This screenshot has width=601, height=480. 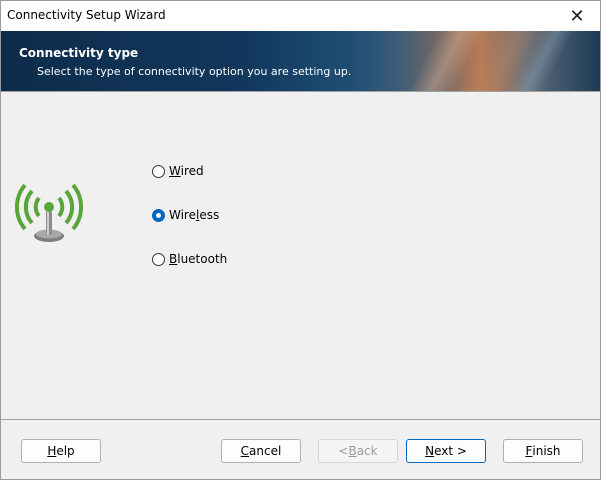 I want to click on radio-wired: Wired, so click(x=178, y=171).